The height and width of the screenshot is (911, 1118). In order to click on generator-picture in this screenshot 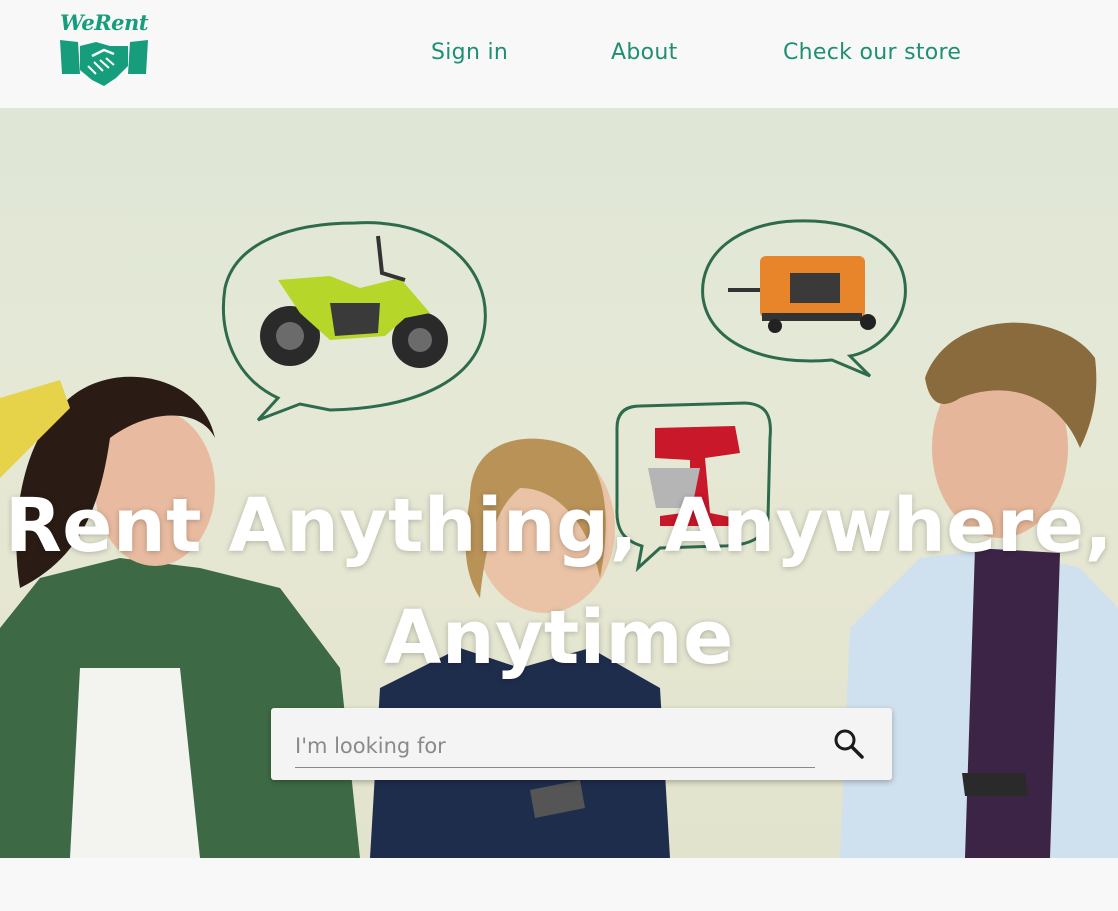, I will do `click(802, 294)`.